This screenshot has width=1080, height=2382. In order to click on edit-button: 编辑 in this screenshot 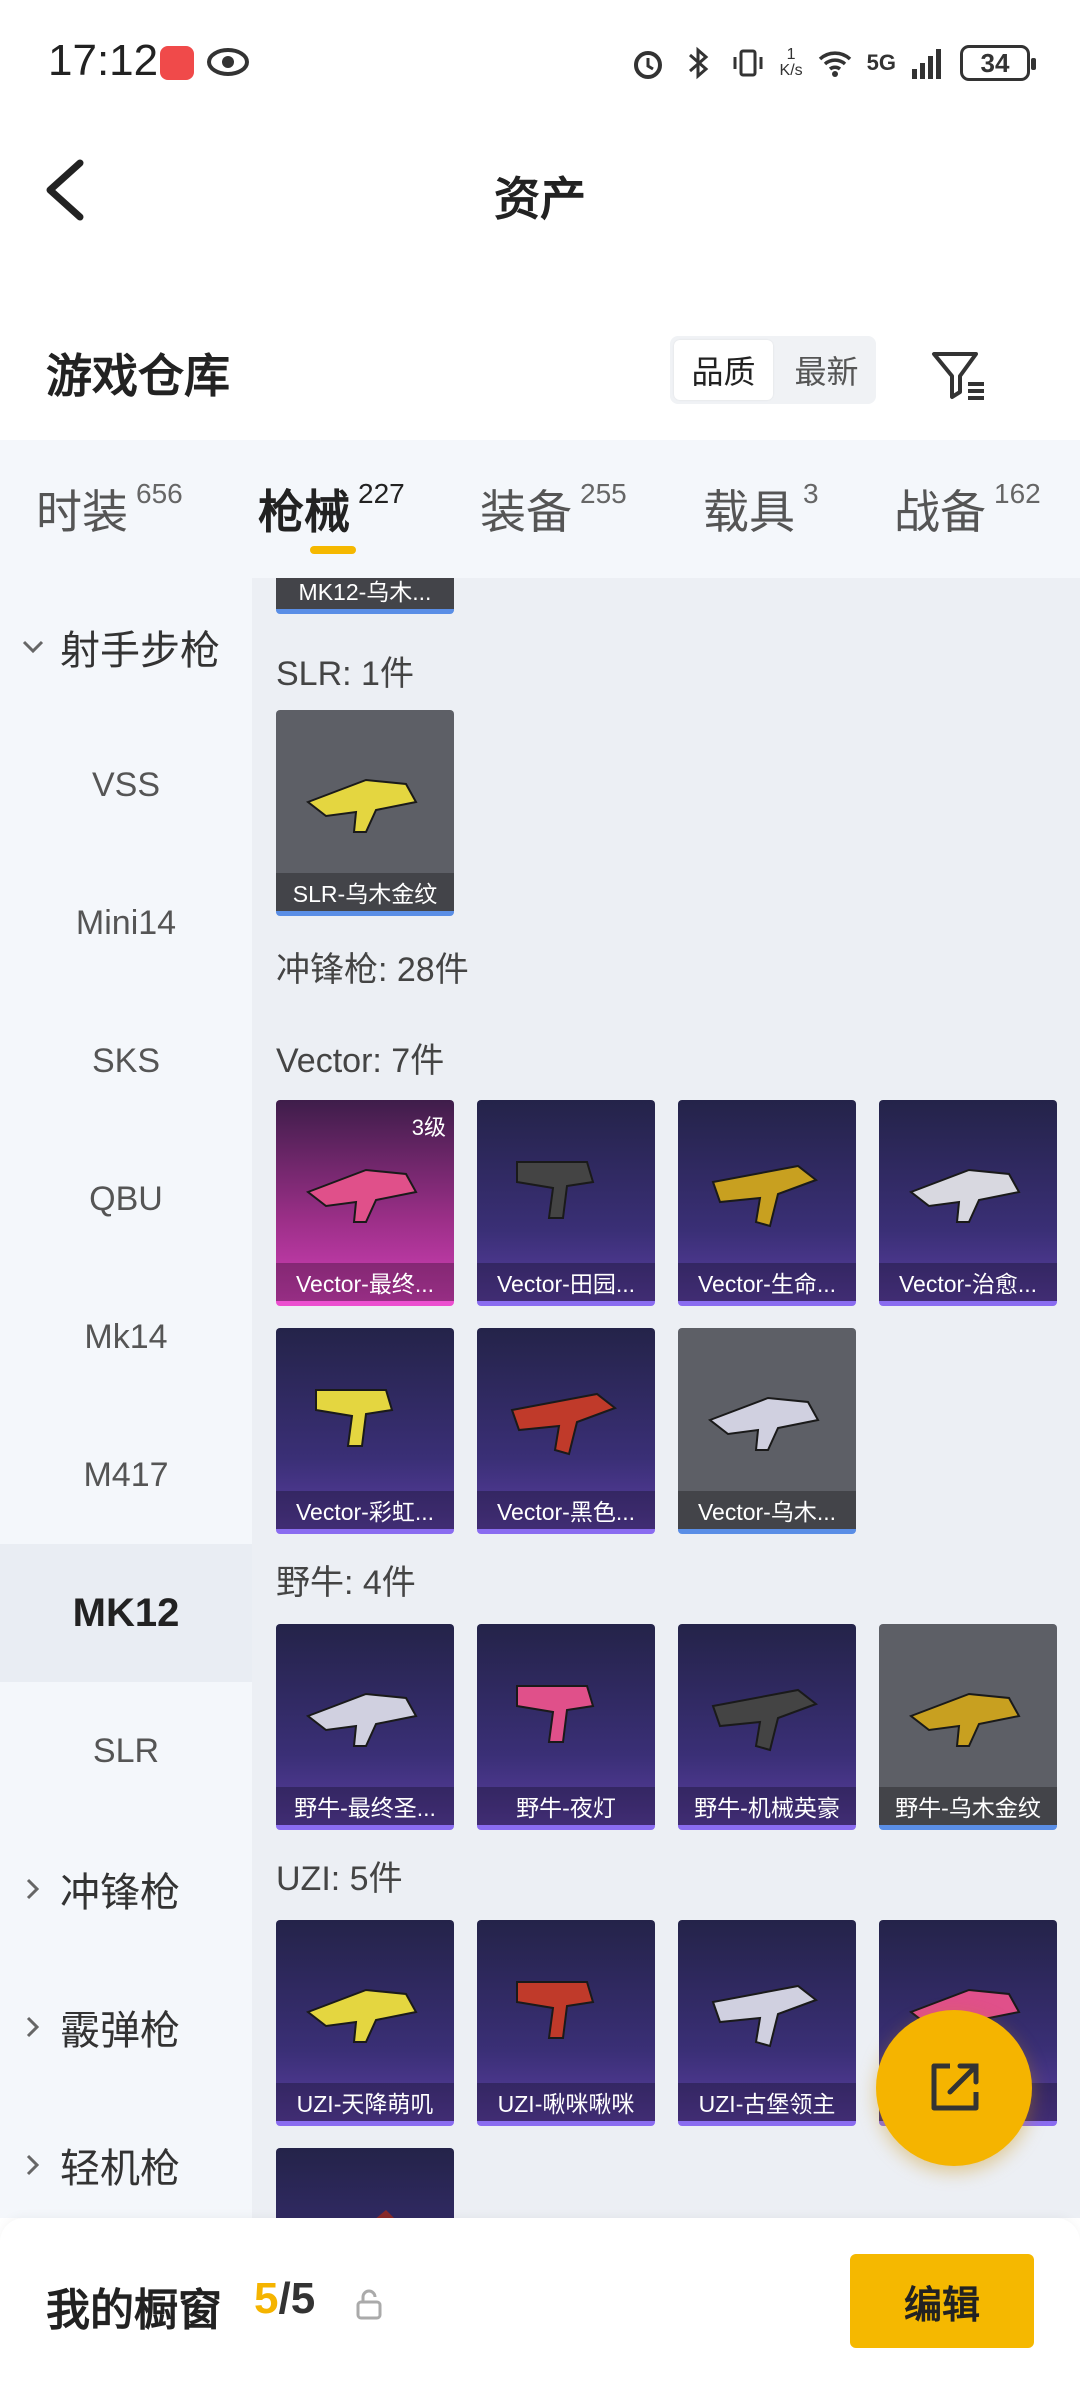, I will do `click(942, 2301)`.